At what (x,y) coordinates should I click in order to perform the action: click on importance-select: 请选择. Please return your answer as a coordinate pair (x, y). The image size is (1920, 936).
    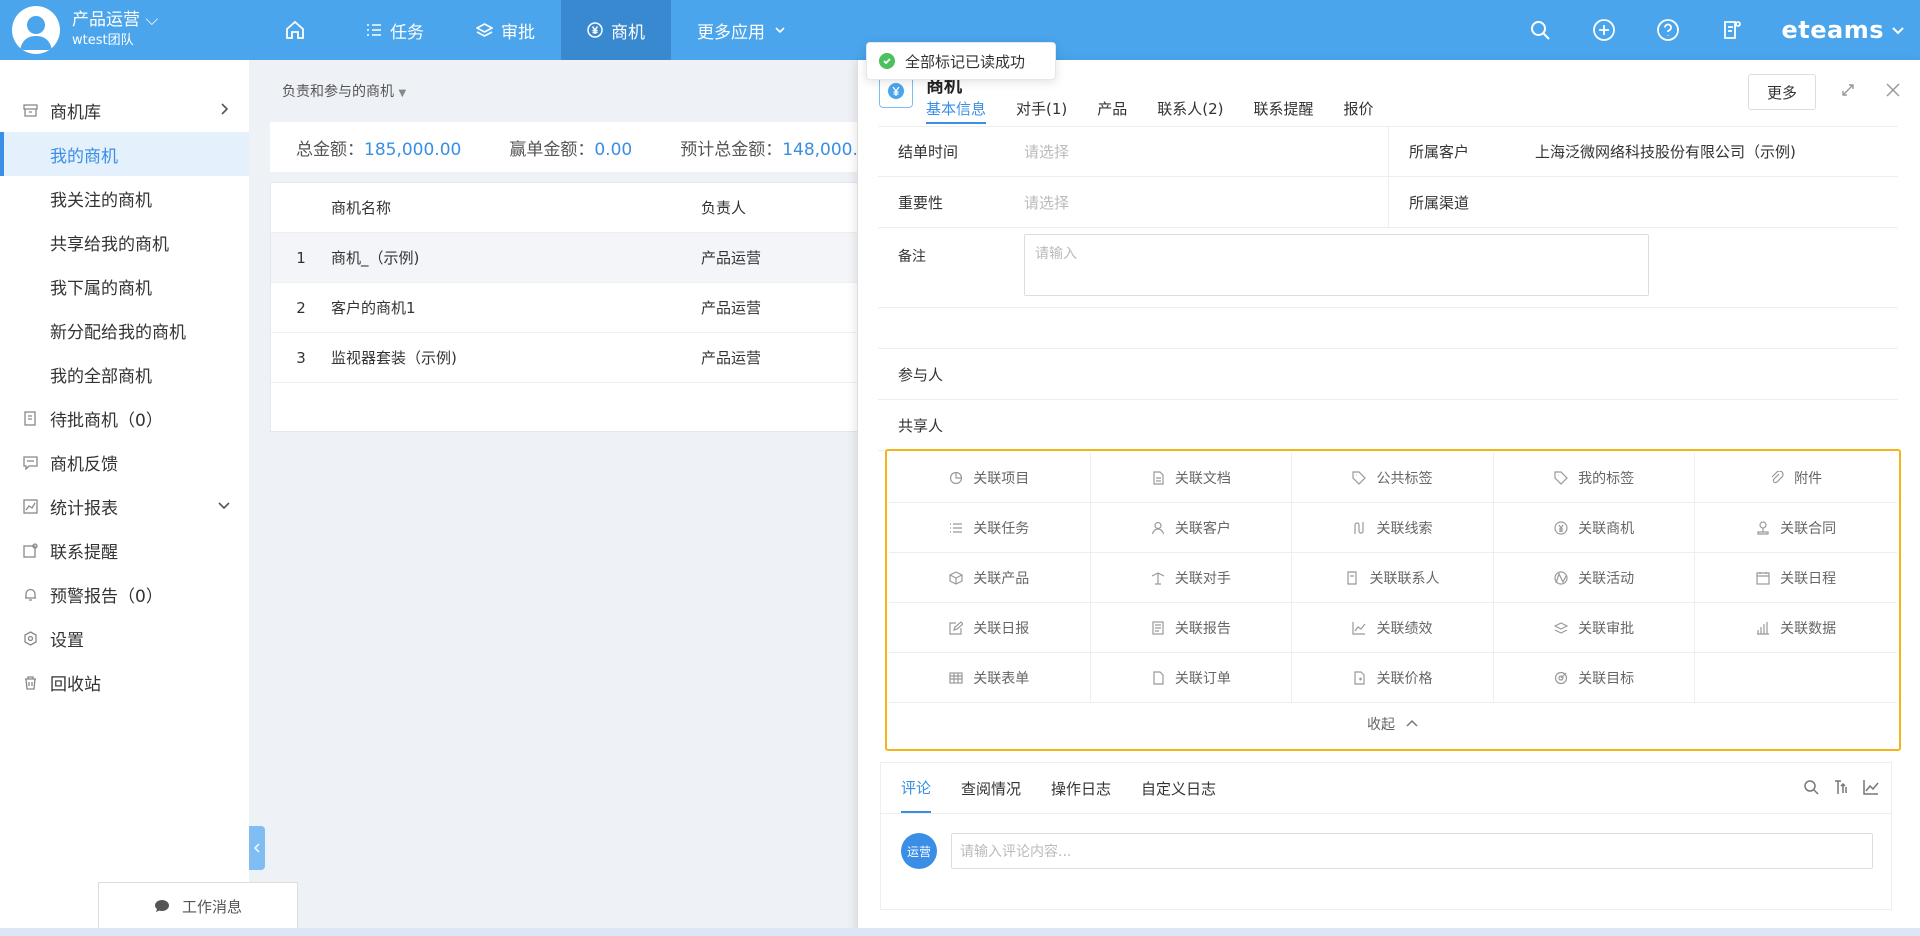
    Looking at the image, I should click on (1046, 202).